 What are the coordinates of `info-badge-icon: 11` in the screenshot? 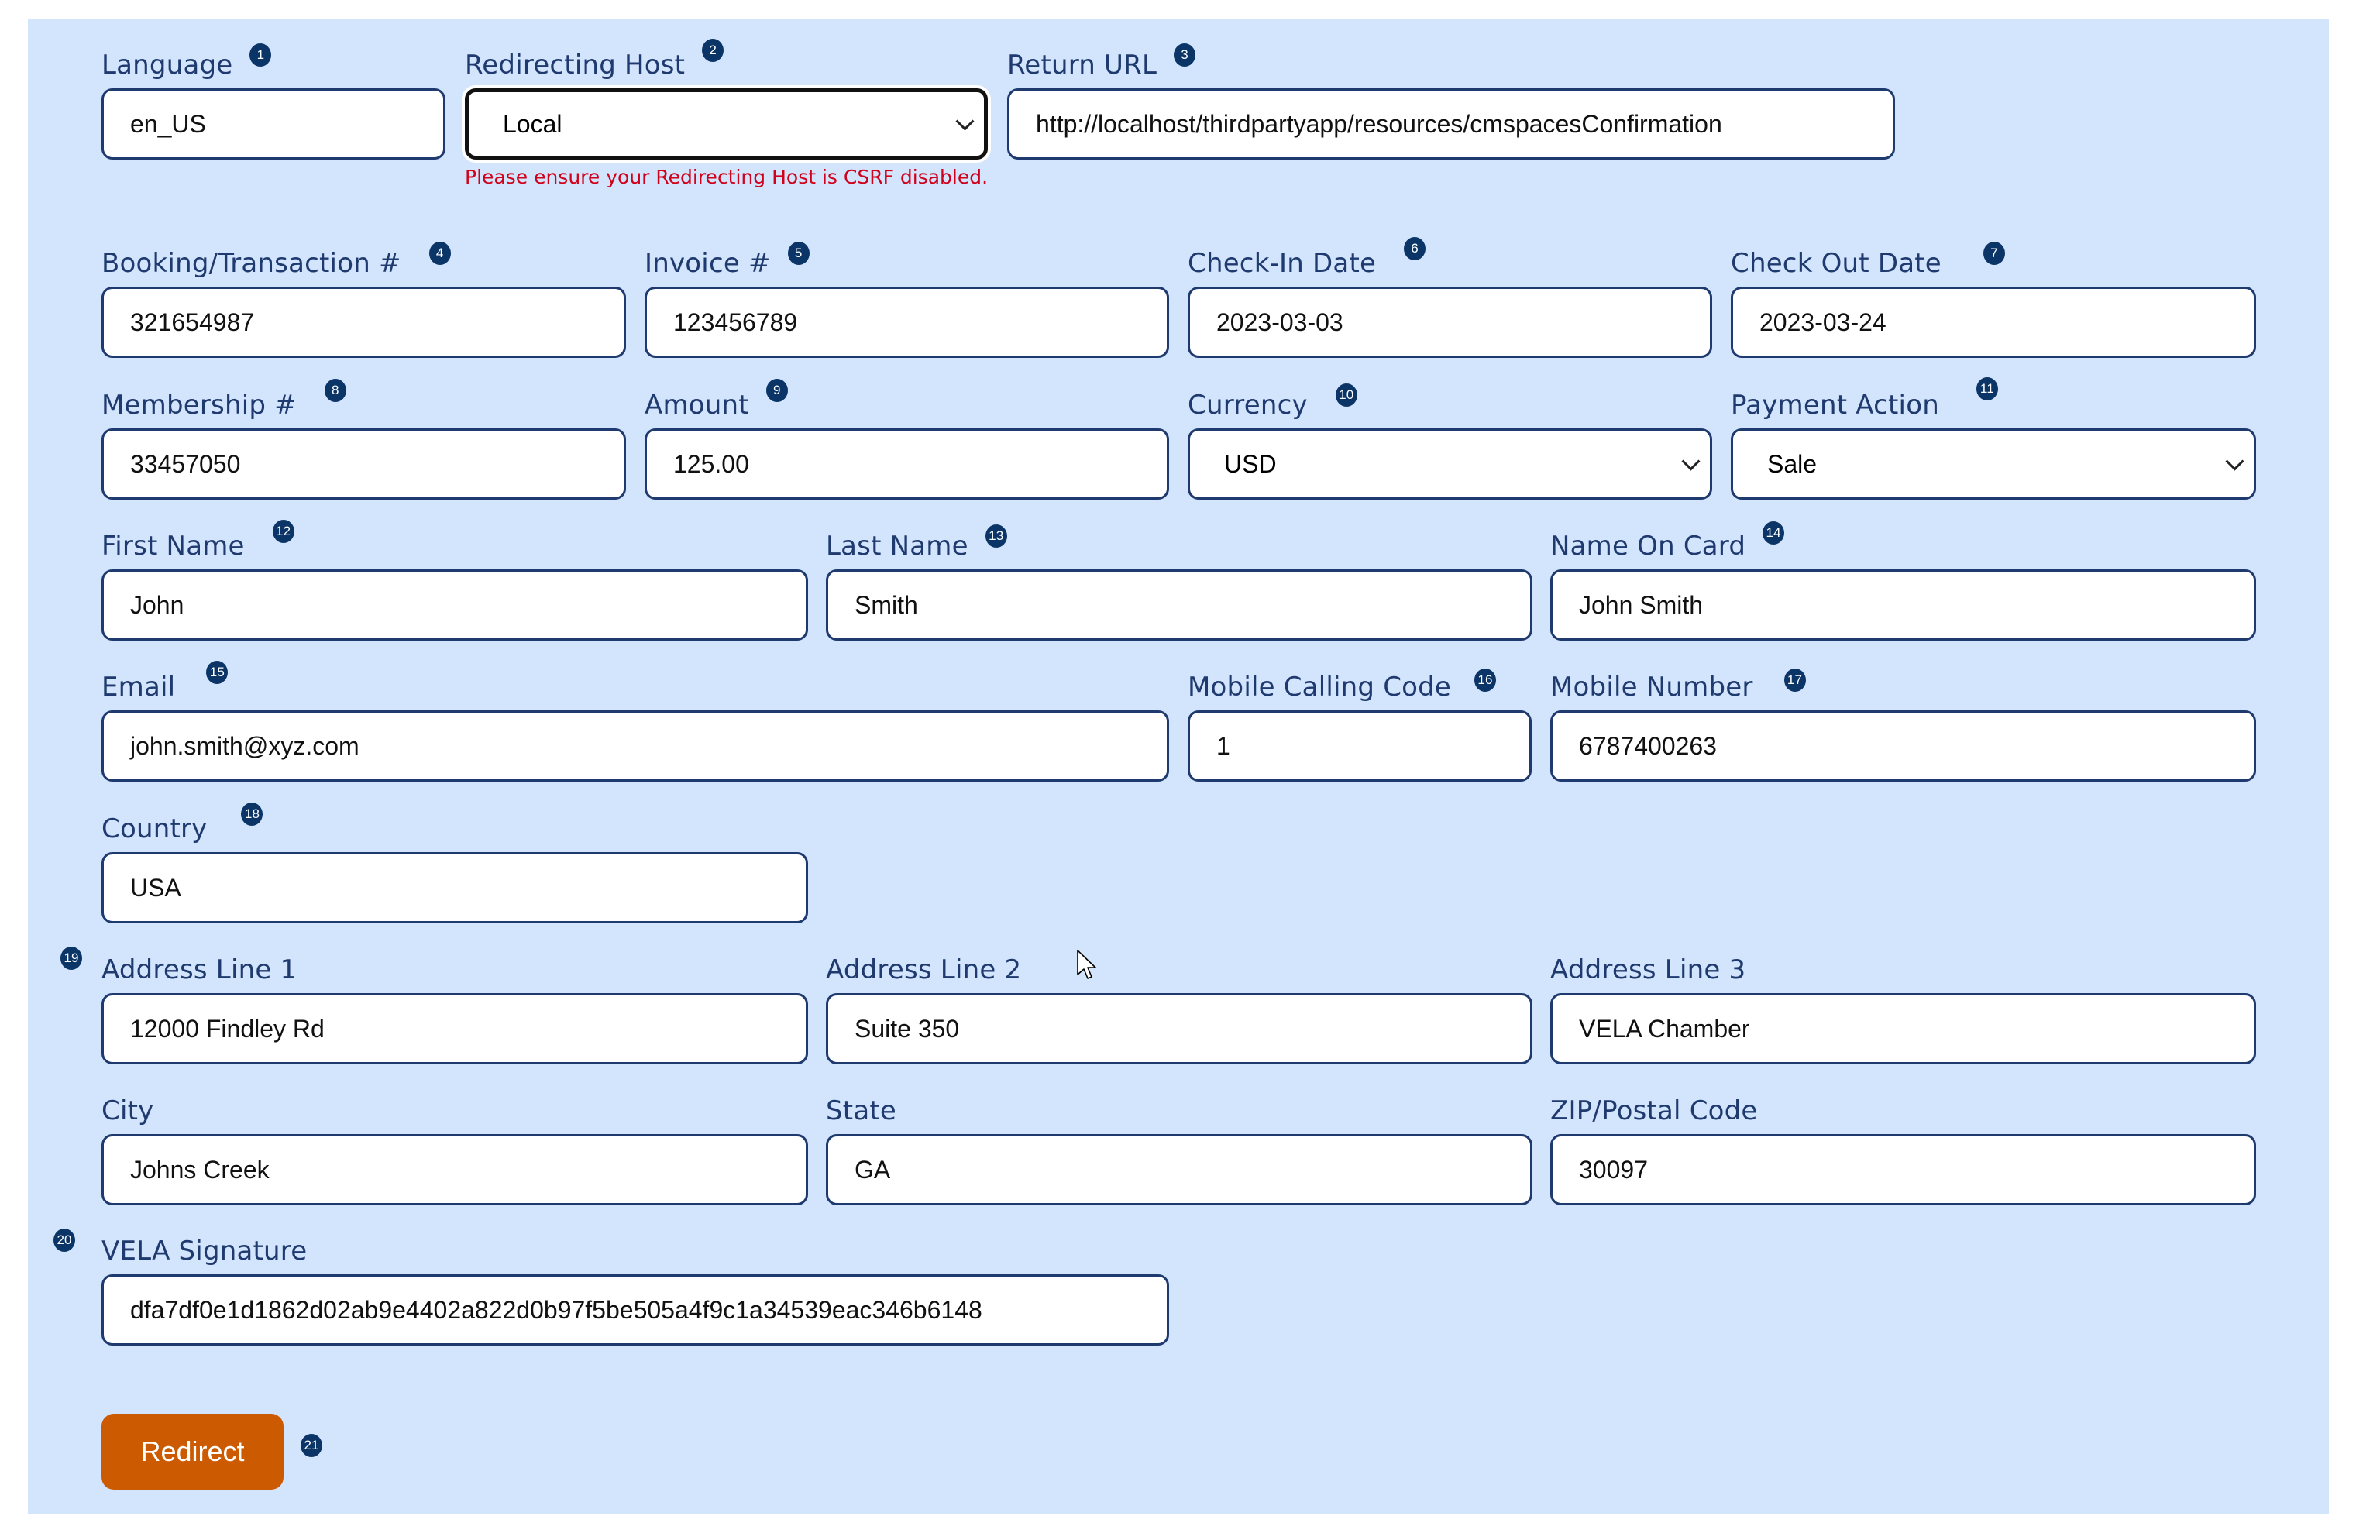 It's located at (1987, 388).